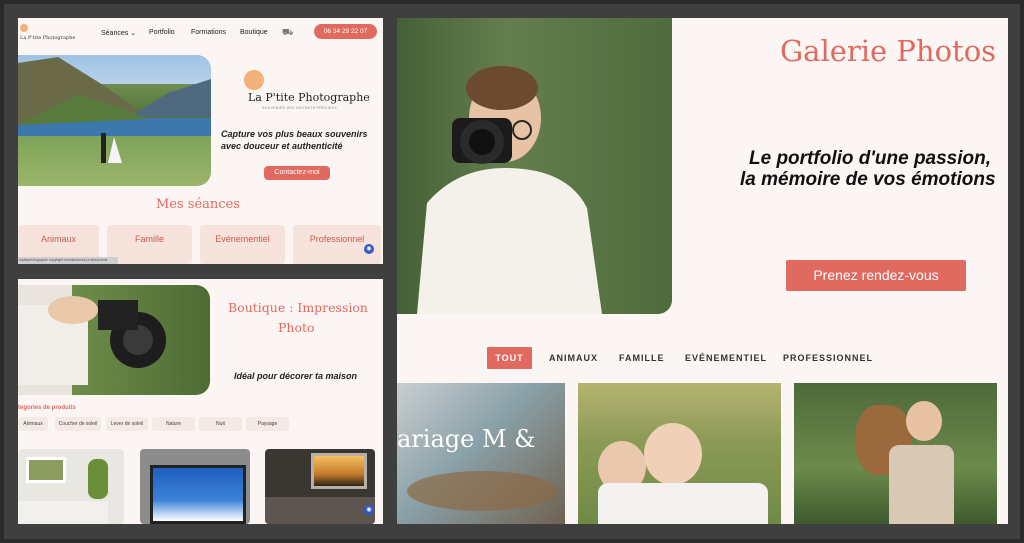 This screenshot has width=1024, height=543. I want to click on gallery-tagline-1: Le portfolio d'une passion,, so click(870, 158).